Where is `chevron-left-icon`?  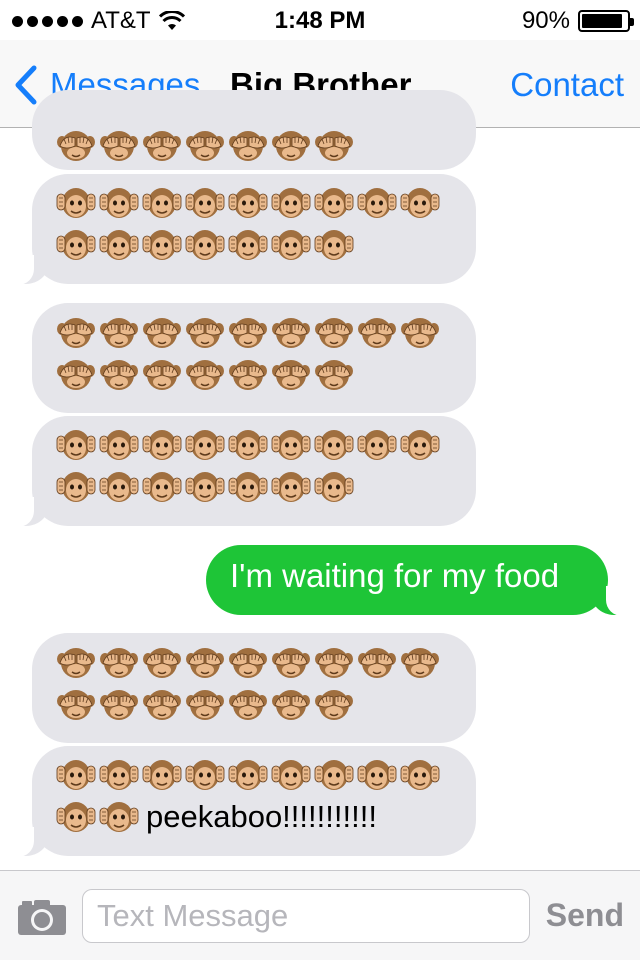
chevron-left-icon is located at coordinates (26, 85).